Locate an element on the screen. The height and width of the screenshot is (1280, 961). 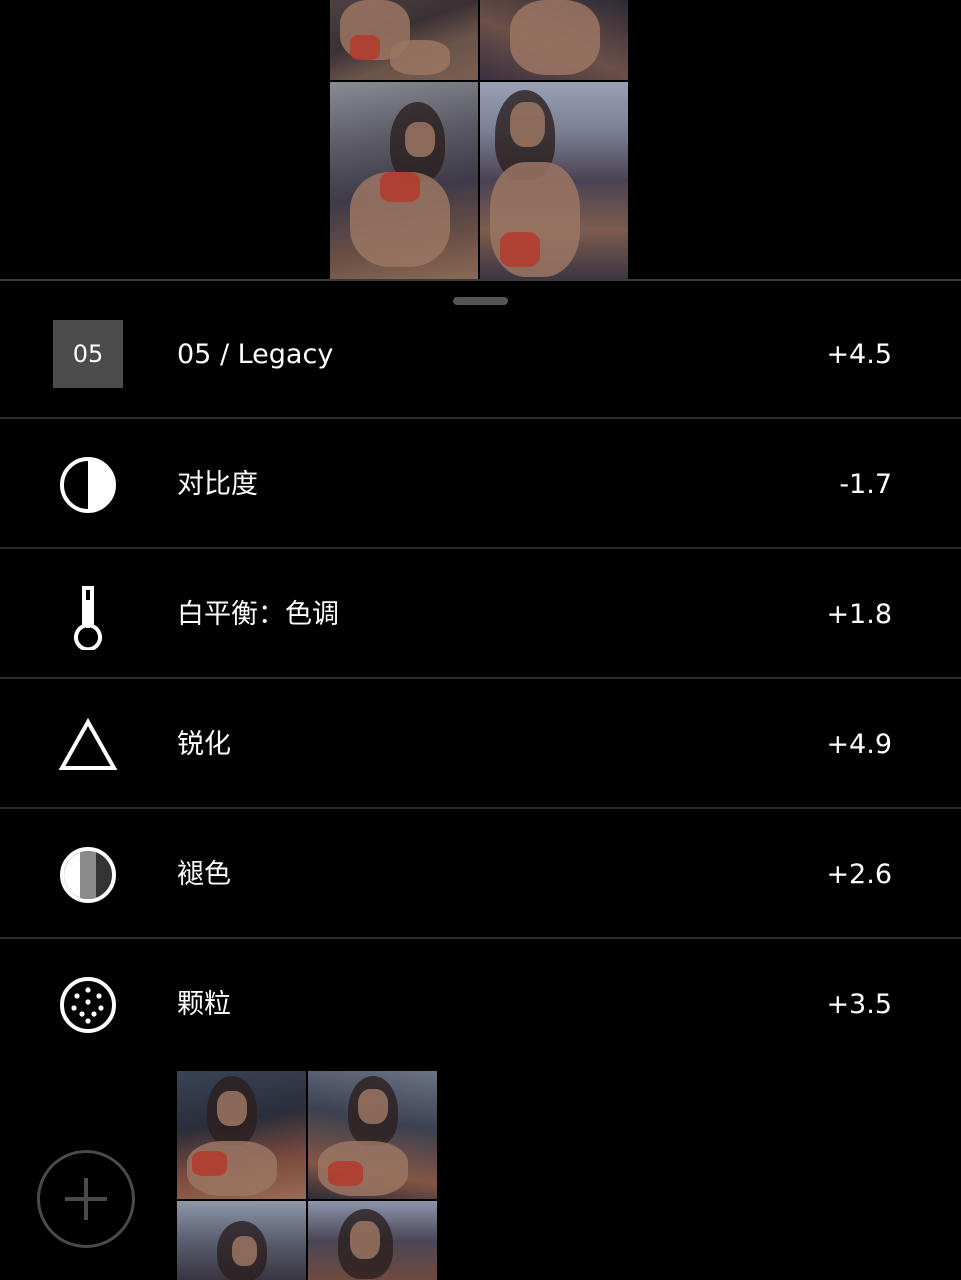
adjustment-row-fade: 褪色 +2.6 is located at coordinates (480, 875).